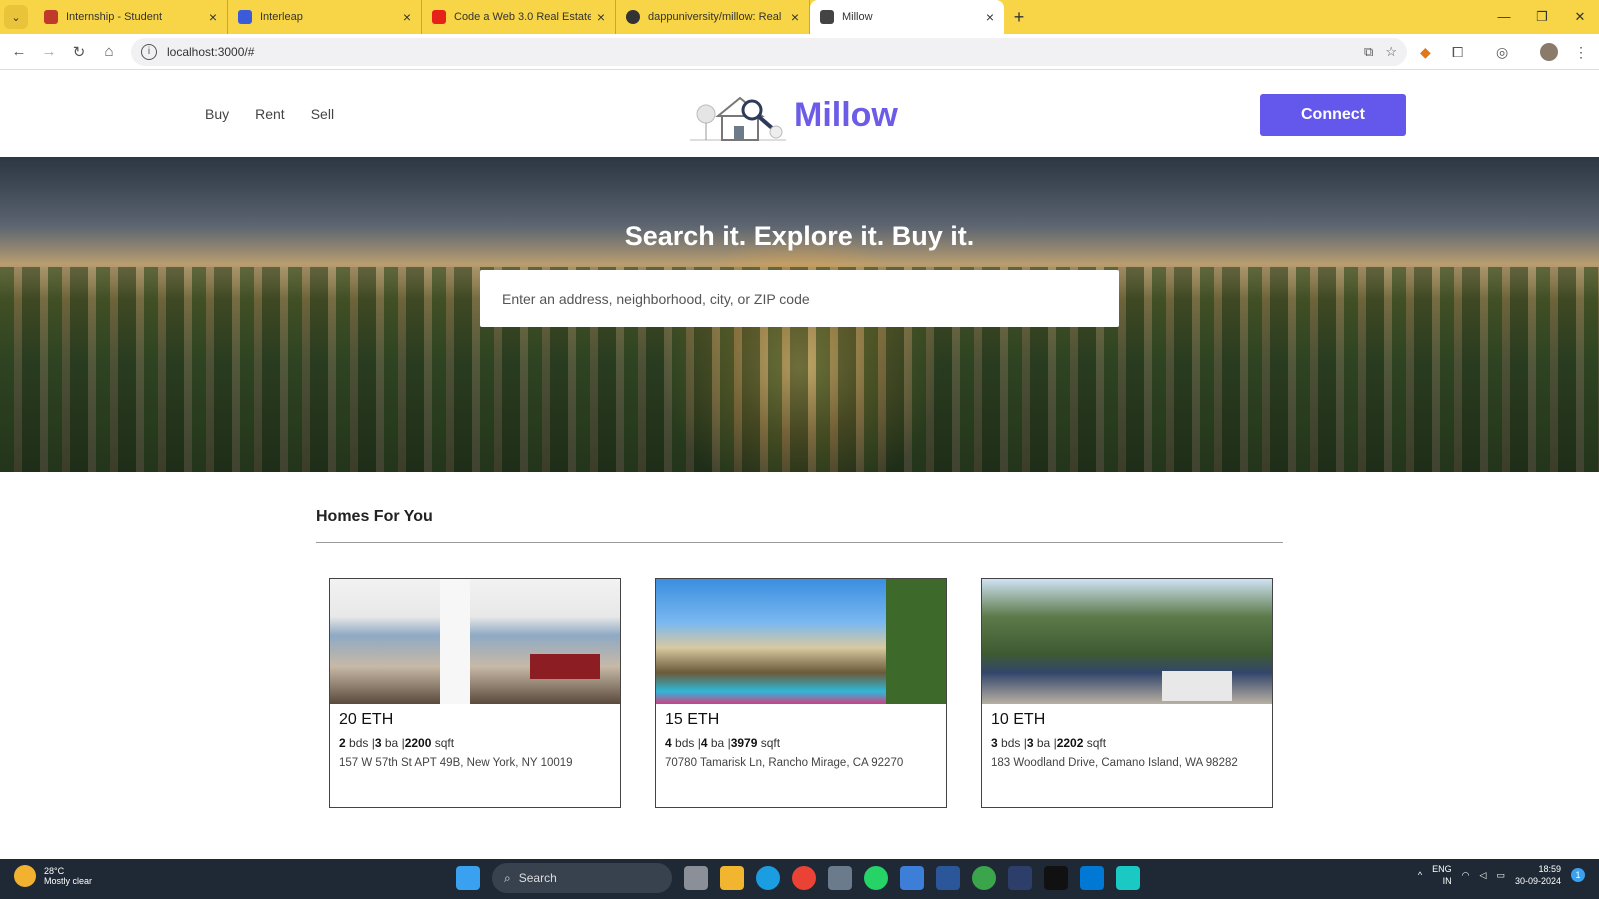 The height and width of the screenshot is (899, 1599). I want to click on taskbar-search: ⌕ Search, so click(582, 878).